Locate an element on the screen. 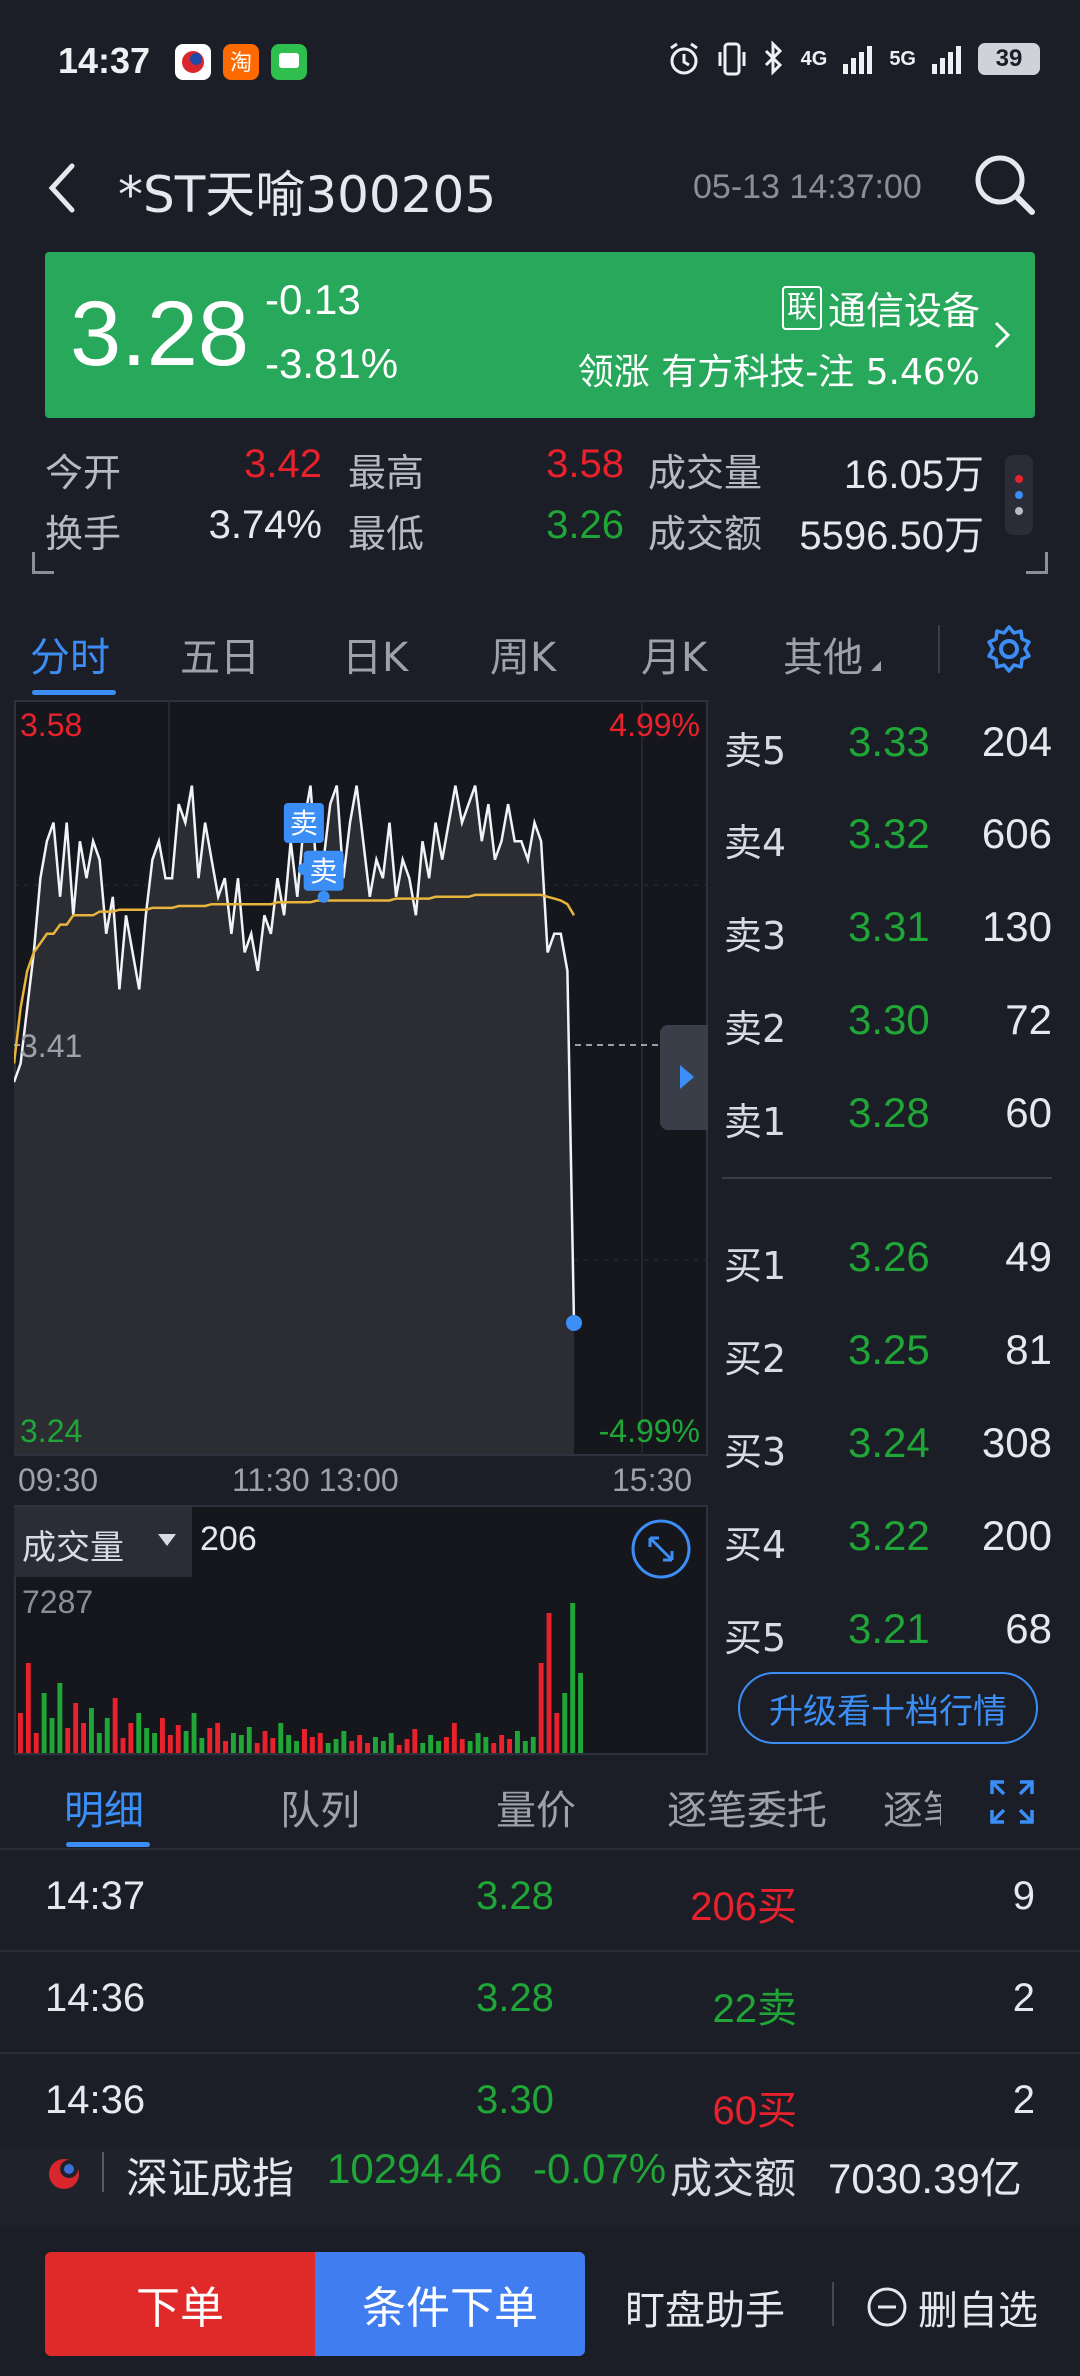  battery-icon: 39 is located at coordinates (1009, 59).